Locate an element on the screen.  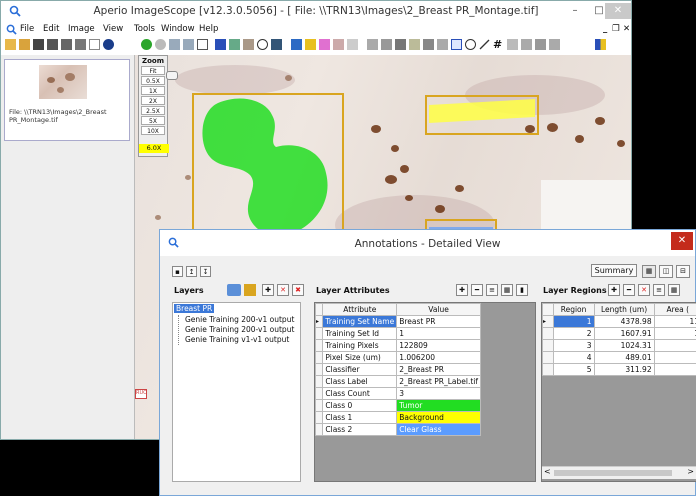
menu-view: View is located at coordinates (113, 29).